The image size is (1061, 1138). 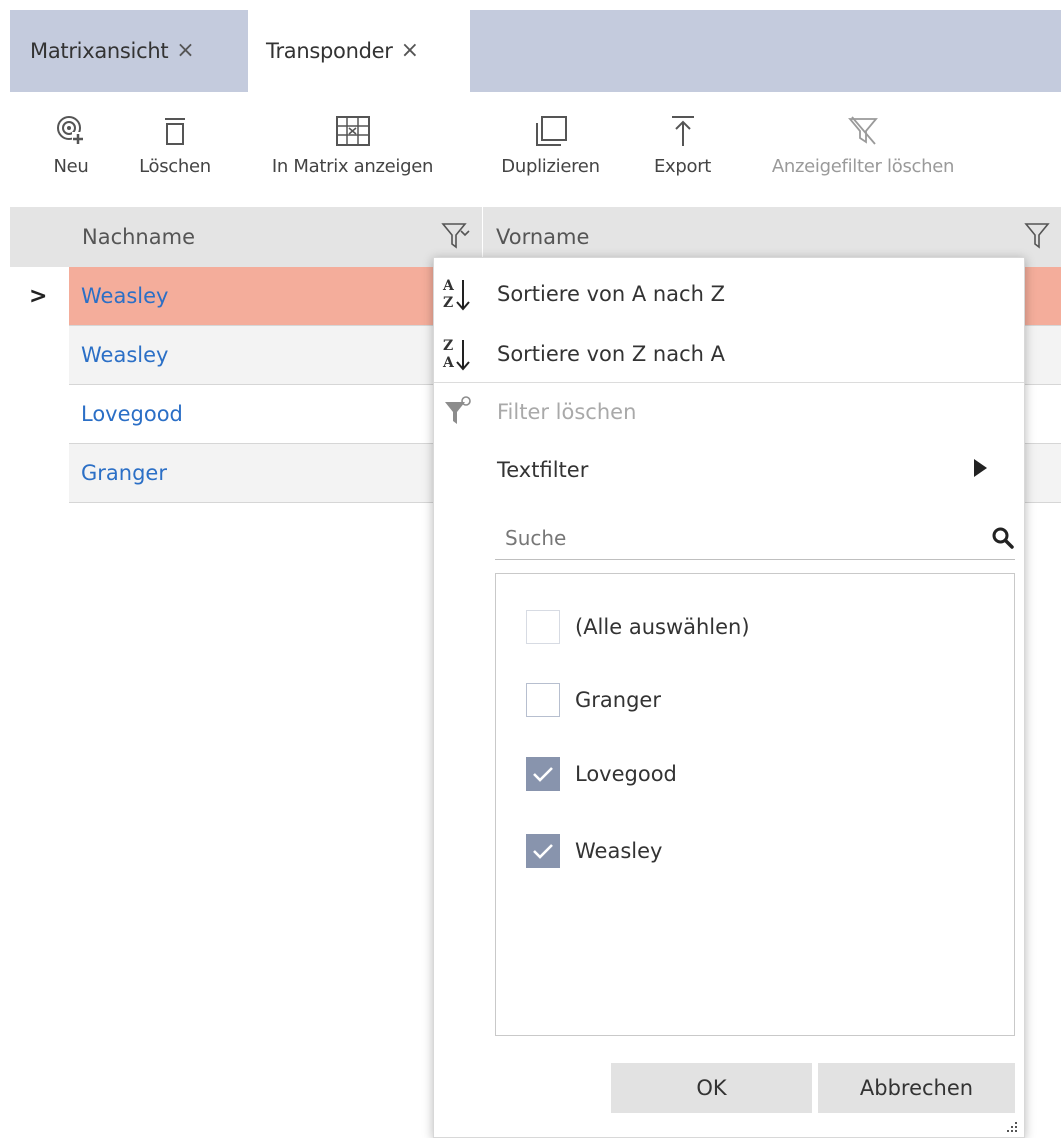 I want to click on list-item-select-all: (Alle auswählen), so click(x=638, y=627).